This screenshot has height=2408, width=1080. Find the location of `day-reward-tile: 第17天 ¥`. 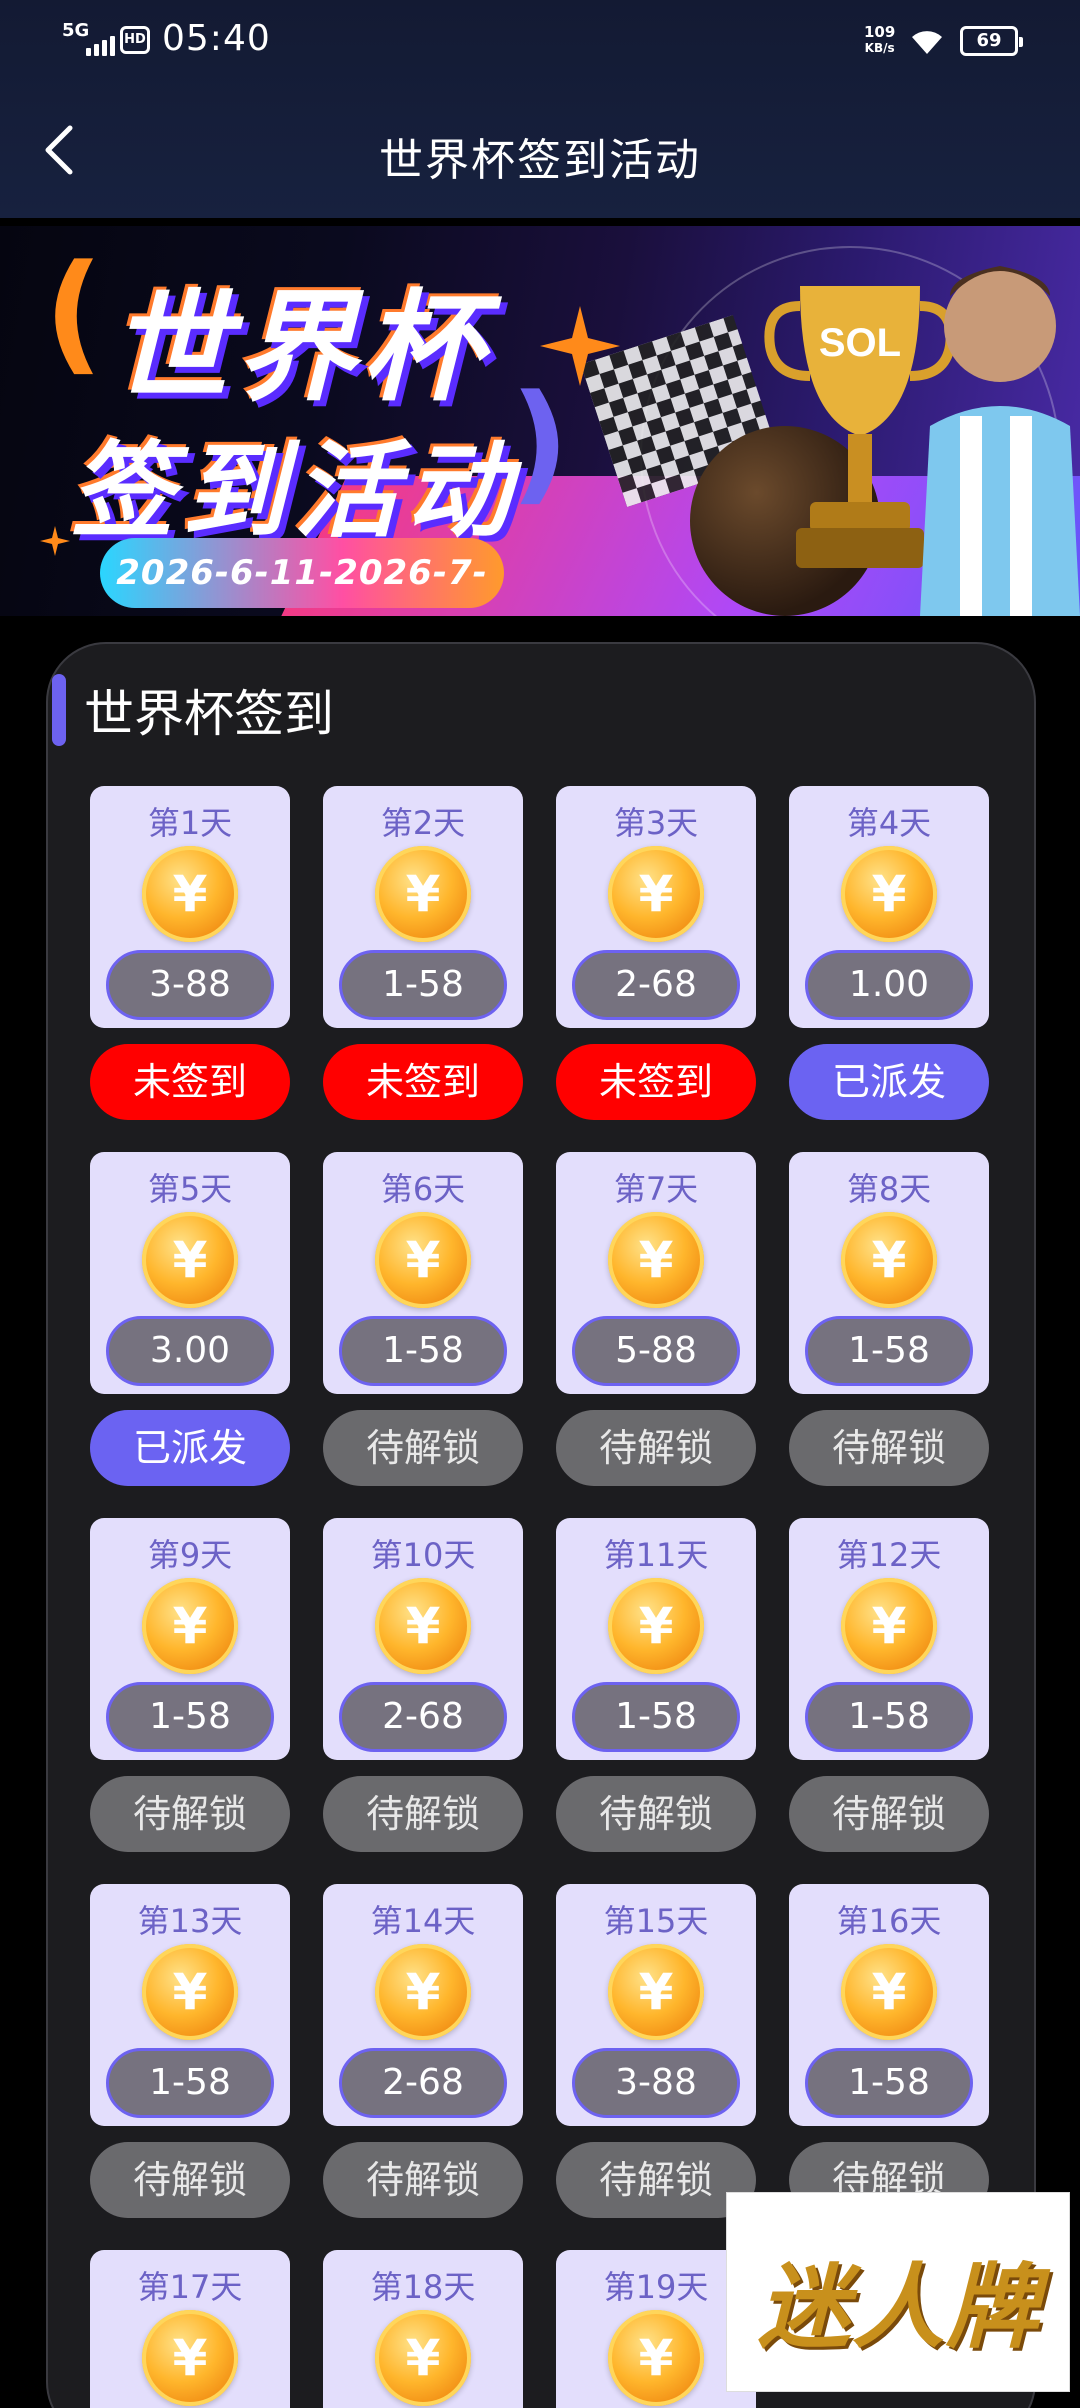

day-reward-tile: 第17天 ¥ is located at coordinates (190, 2329).